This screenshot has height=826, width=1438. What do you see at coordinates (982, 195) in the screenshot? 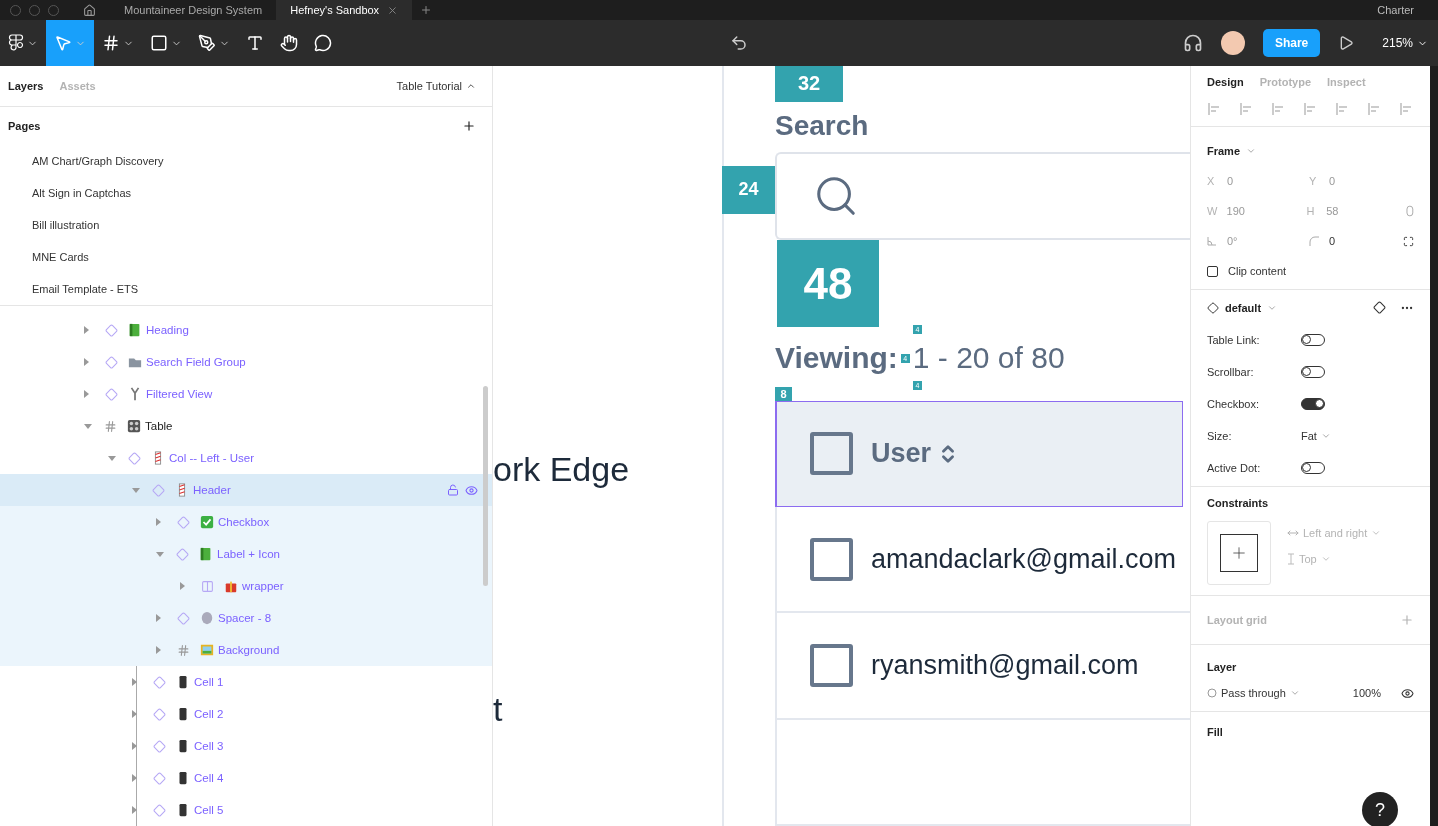
I see `search-field` at bounding box center [982, 195].